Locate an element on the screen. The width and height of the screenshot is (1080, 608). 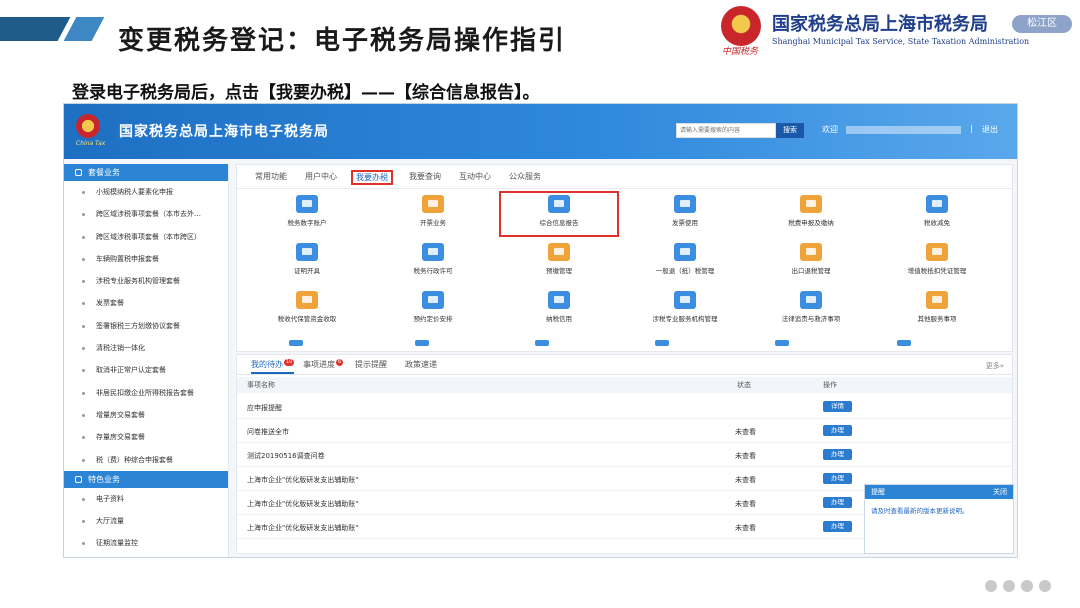
sidebar-section-label: 特色业务 is located at coordinates (104, 479).